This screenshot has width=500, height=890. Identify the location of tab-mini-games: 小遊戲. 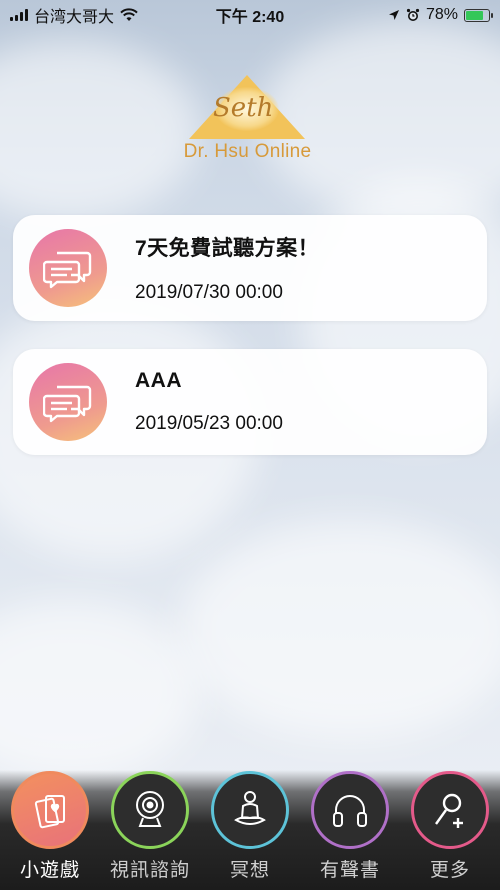
(50, 826).